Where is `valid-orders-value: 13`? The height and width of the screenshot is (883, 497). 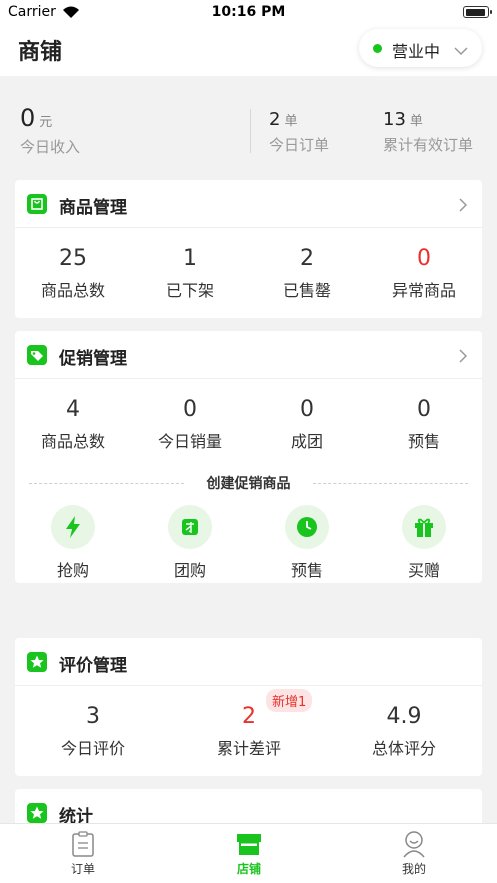 valid-orders-value: 13 is located at coordinates (394, 119).